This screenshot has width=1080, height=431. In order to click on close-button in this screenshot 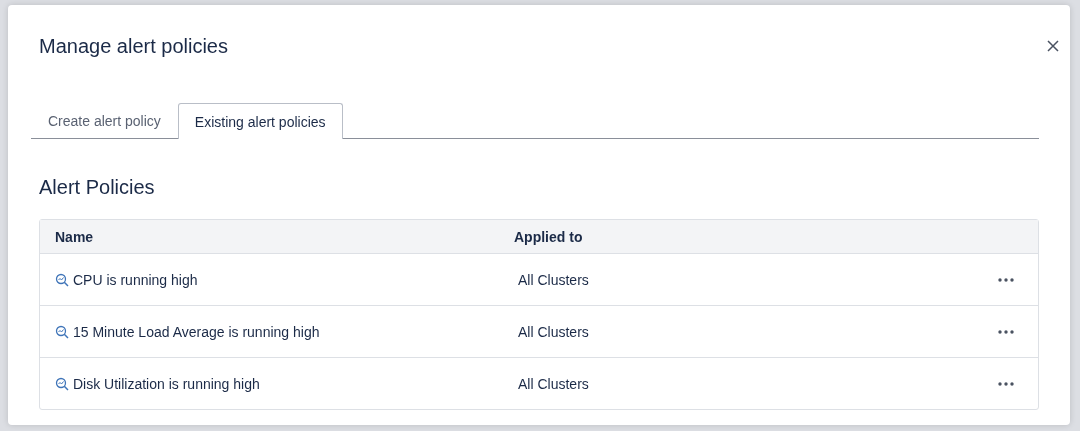, I will do `click(1053, 46)`.